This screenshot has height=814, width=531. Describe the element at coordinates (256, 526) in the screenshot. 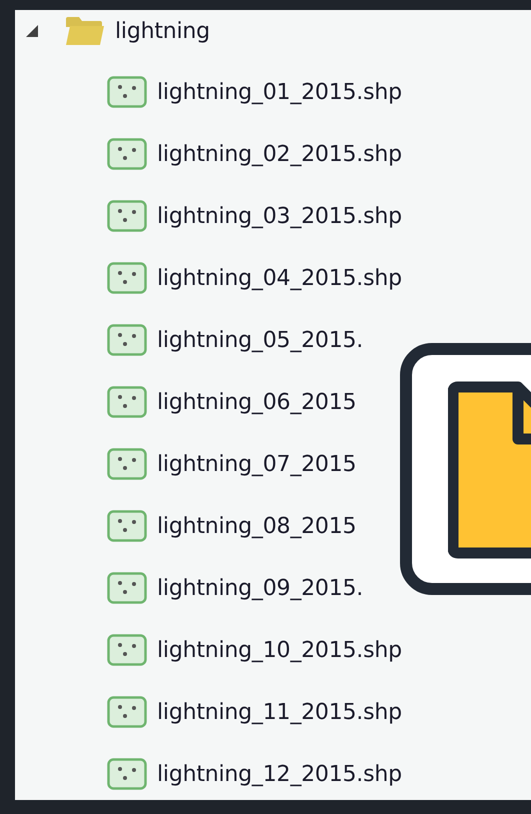

I see `file-name: lightning_08_2015` at that location.